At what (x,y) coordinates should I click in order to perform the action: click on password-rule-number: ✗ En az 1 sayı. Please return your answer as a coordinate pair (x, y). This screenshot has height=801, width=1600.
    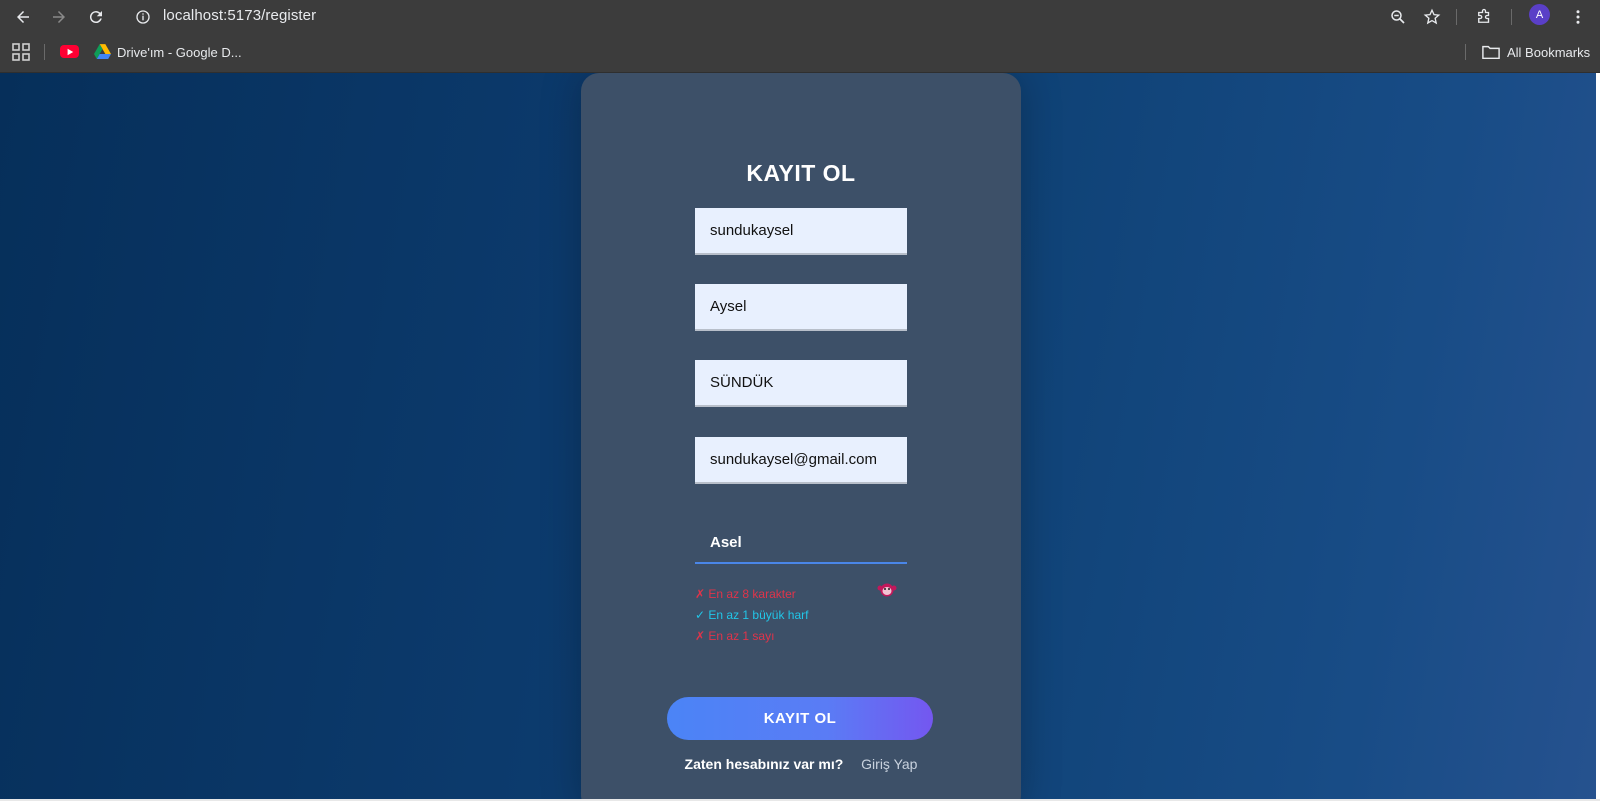
    Looking at the image, I should click on (735, 636).